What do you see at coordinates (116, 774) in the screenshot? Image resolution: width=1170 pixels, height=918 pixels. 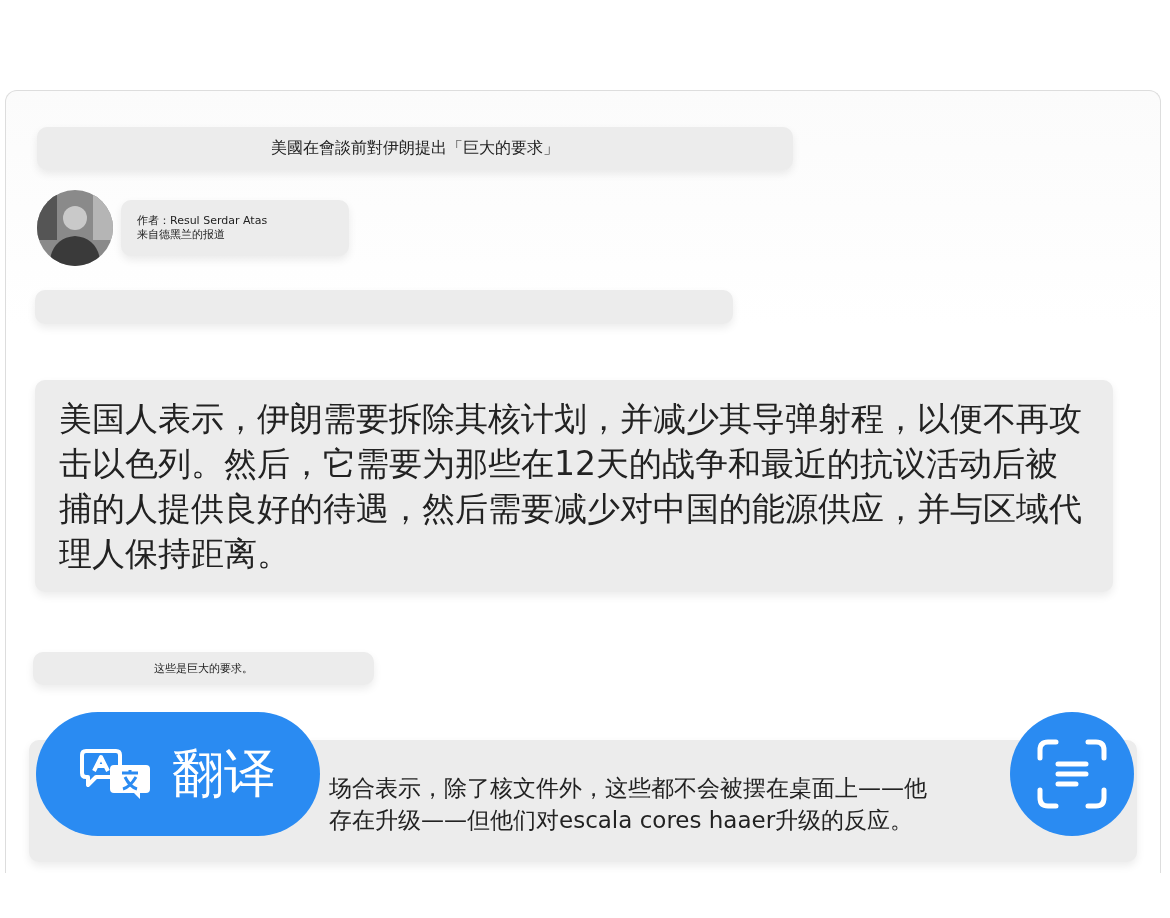 I see `translate-icon` at bounding box center [116, 774].